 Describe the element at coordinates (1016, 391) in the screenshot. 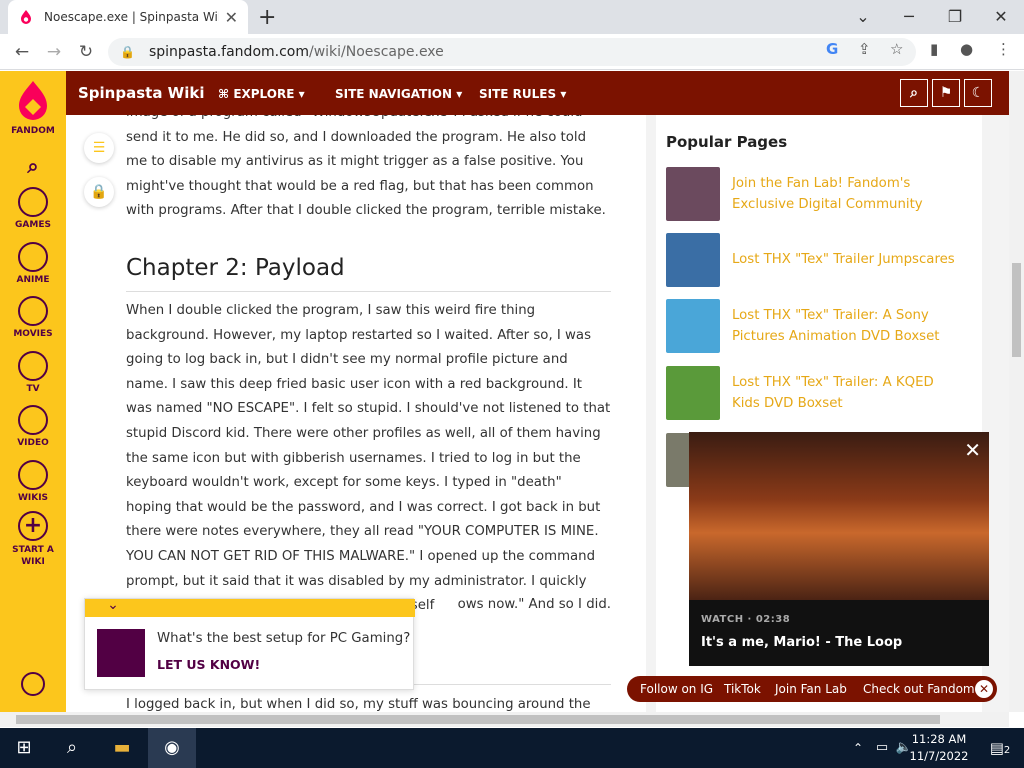

I see `vertical-scrollbar` at that location.